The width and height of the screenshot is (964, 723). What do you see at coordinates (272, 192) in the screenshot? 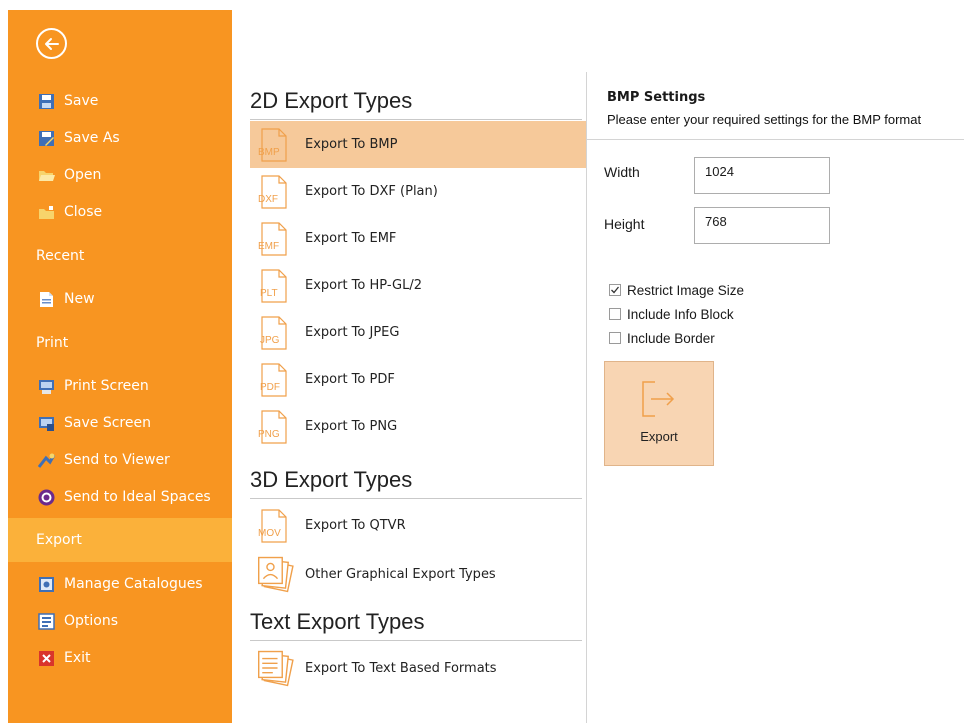
I see `dxf-file-icon: DXF` at bounding box center [272, 192].